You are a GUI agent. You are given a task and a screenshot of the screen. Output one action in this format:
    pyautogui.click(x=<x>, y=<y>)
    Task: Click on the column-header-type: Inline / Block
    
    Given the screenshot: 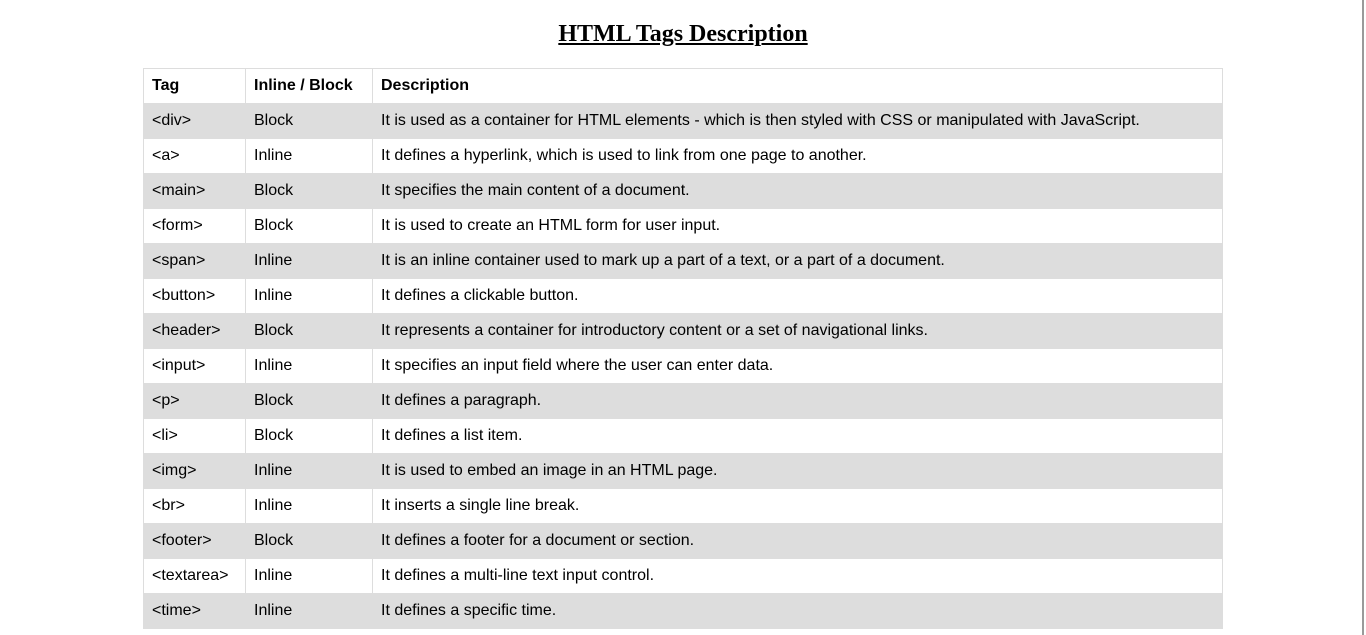 What is the action you would take?
    pyautogui.click(x=309, y=86)
    